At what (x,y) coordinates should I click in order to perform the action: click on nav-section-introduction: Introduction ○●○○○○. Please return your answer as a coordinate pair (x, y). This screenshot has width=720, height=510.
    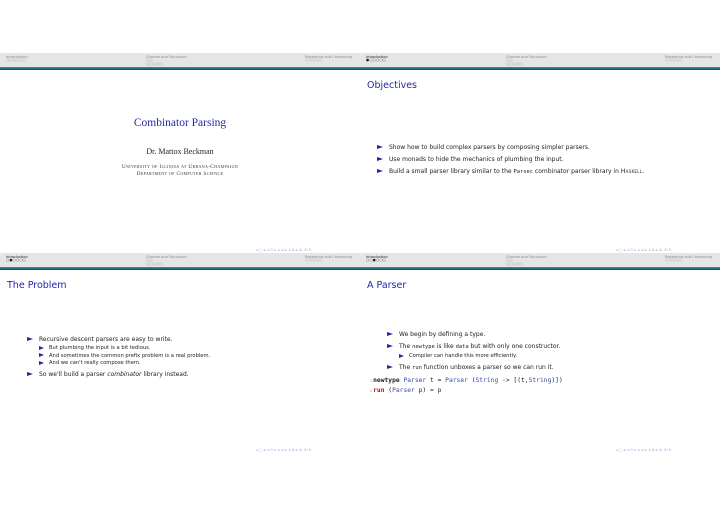
    Looking at the image, I should click on (17, 259).